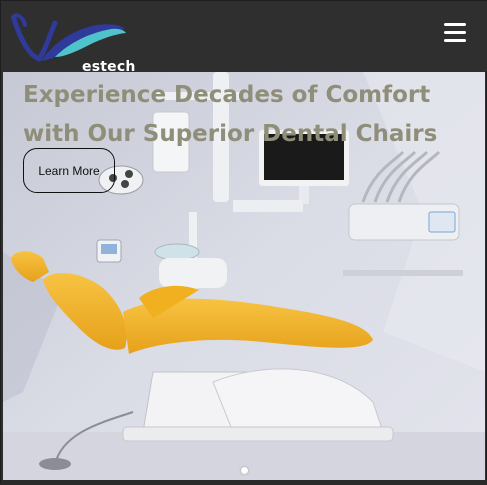 The width and height of the screenshot is (487, 485). I want to click on slider-pagination, so click(244, 470).